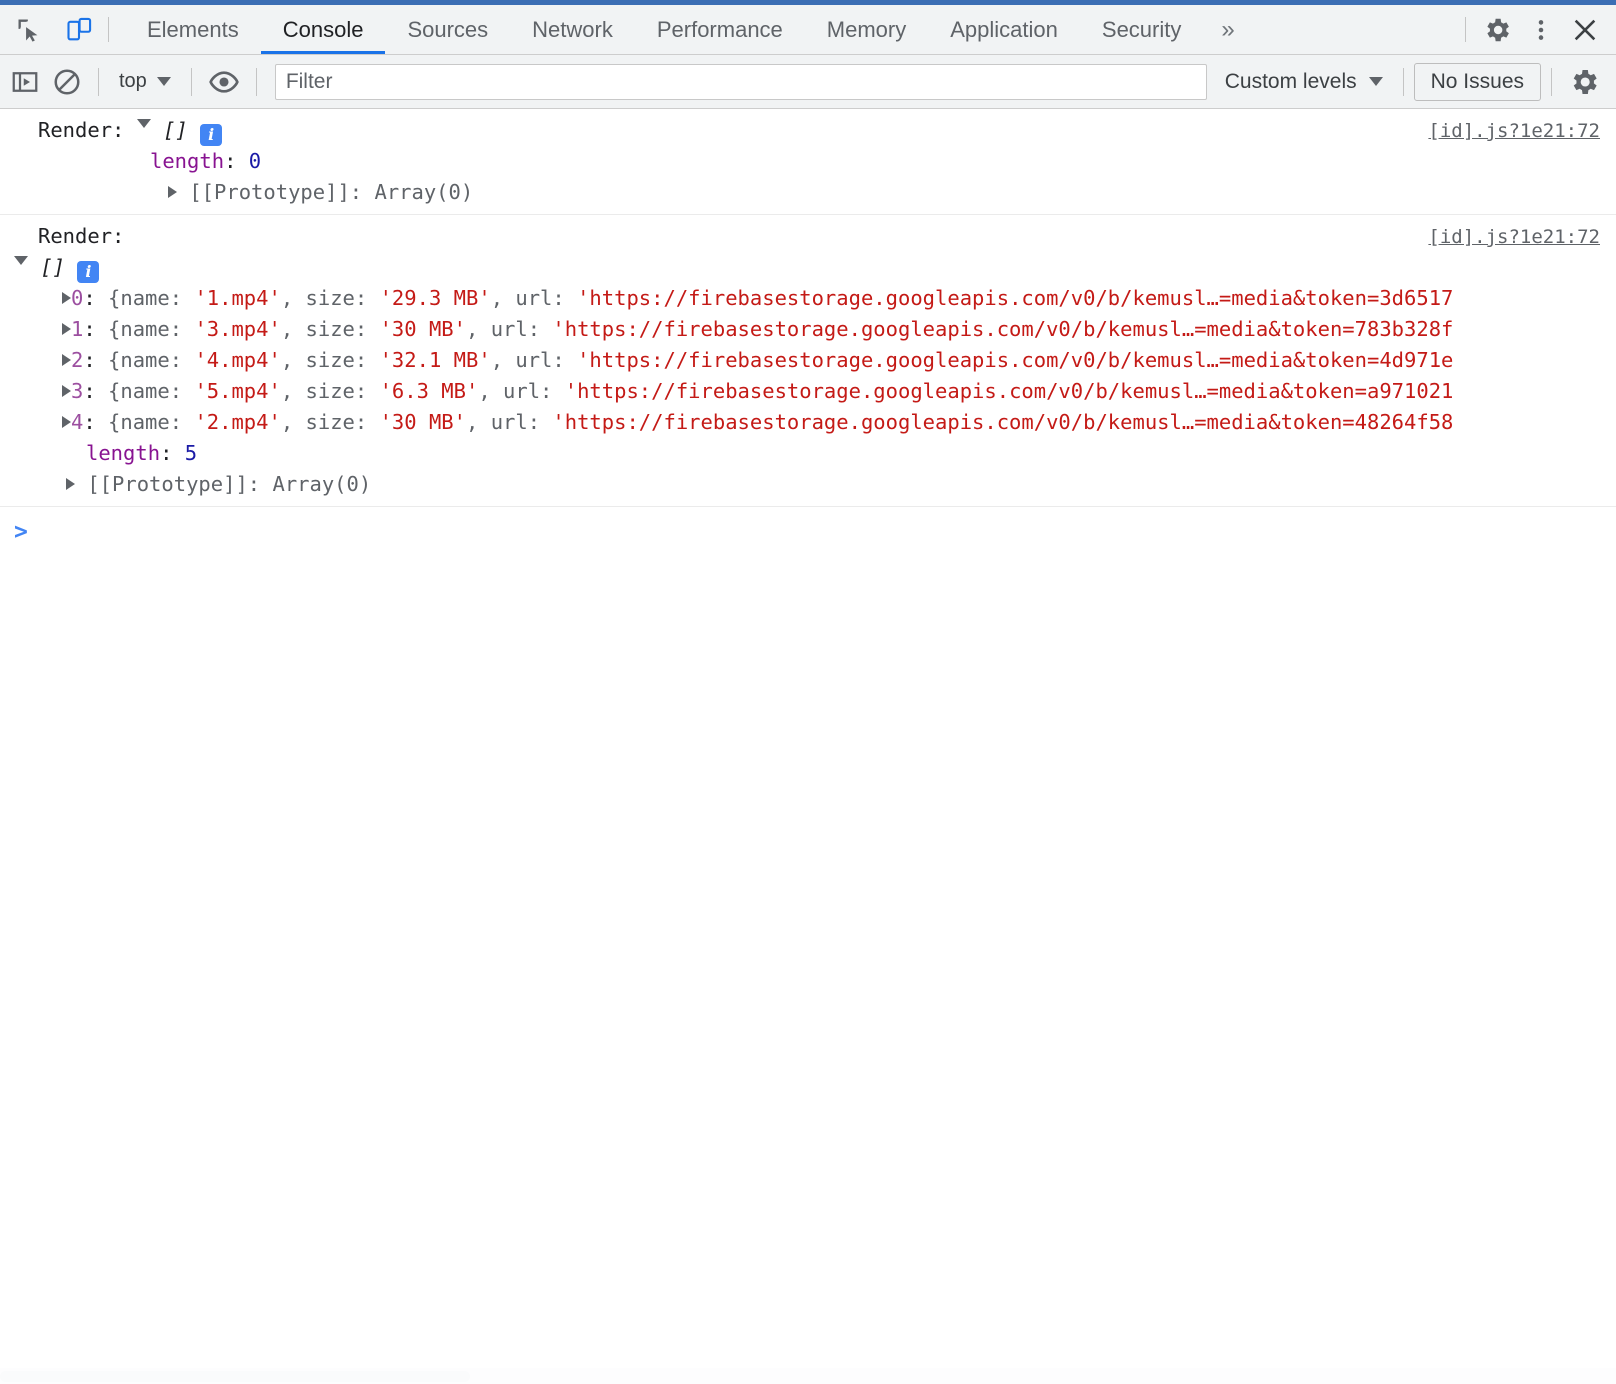 The image size is (1616, 1384). I want to click on tab-sources: Sources, so click(447, 29).